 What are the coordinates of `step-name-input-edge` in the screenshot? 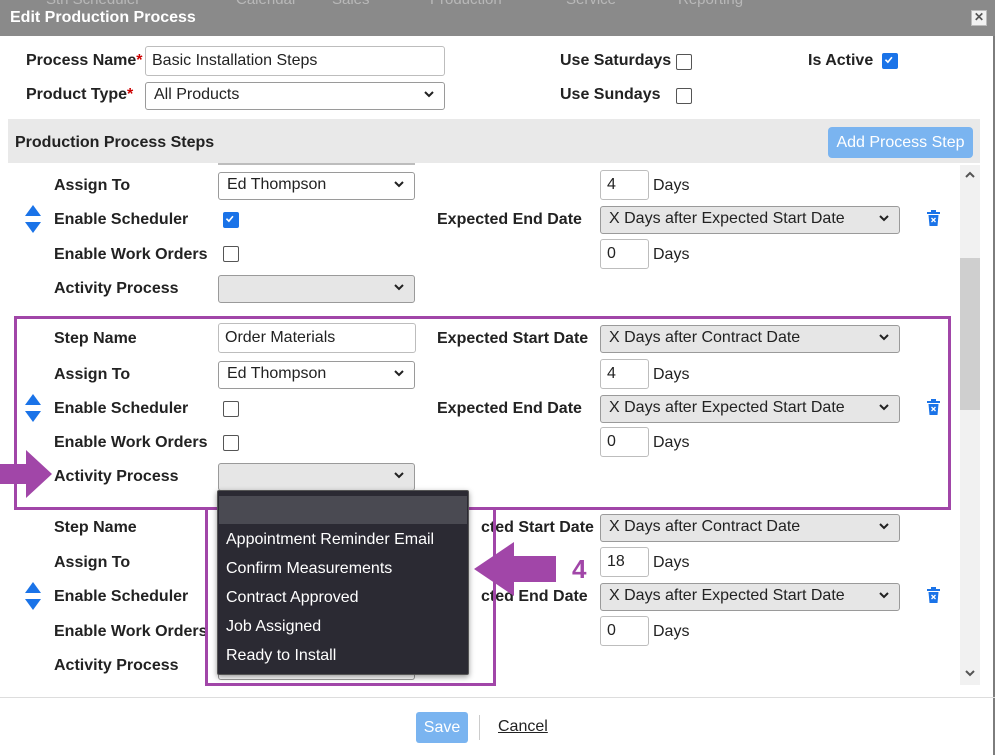 It's located at (316, 164).